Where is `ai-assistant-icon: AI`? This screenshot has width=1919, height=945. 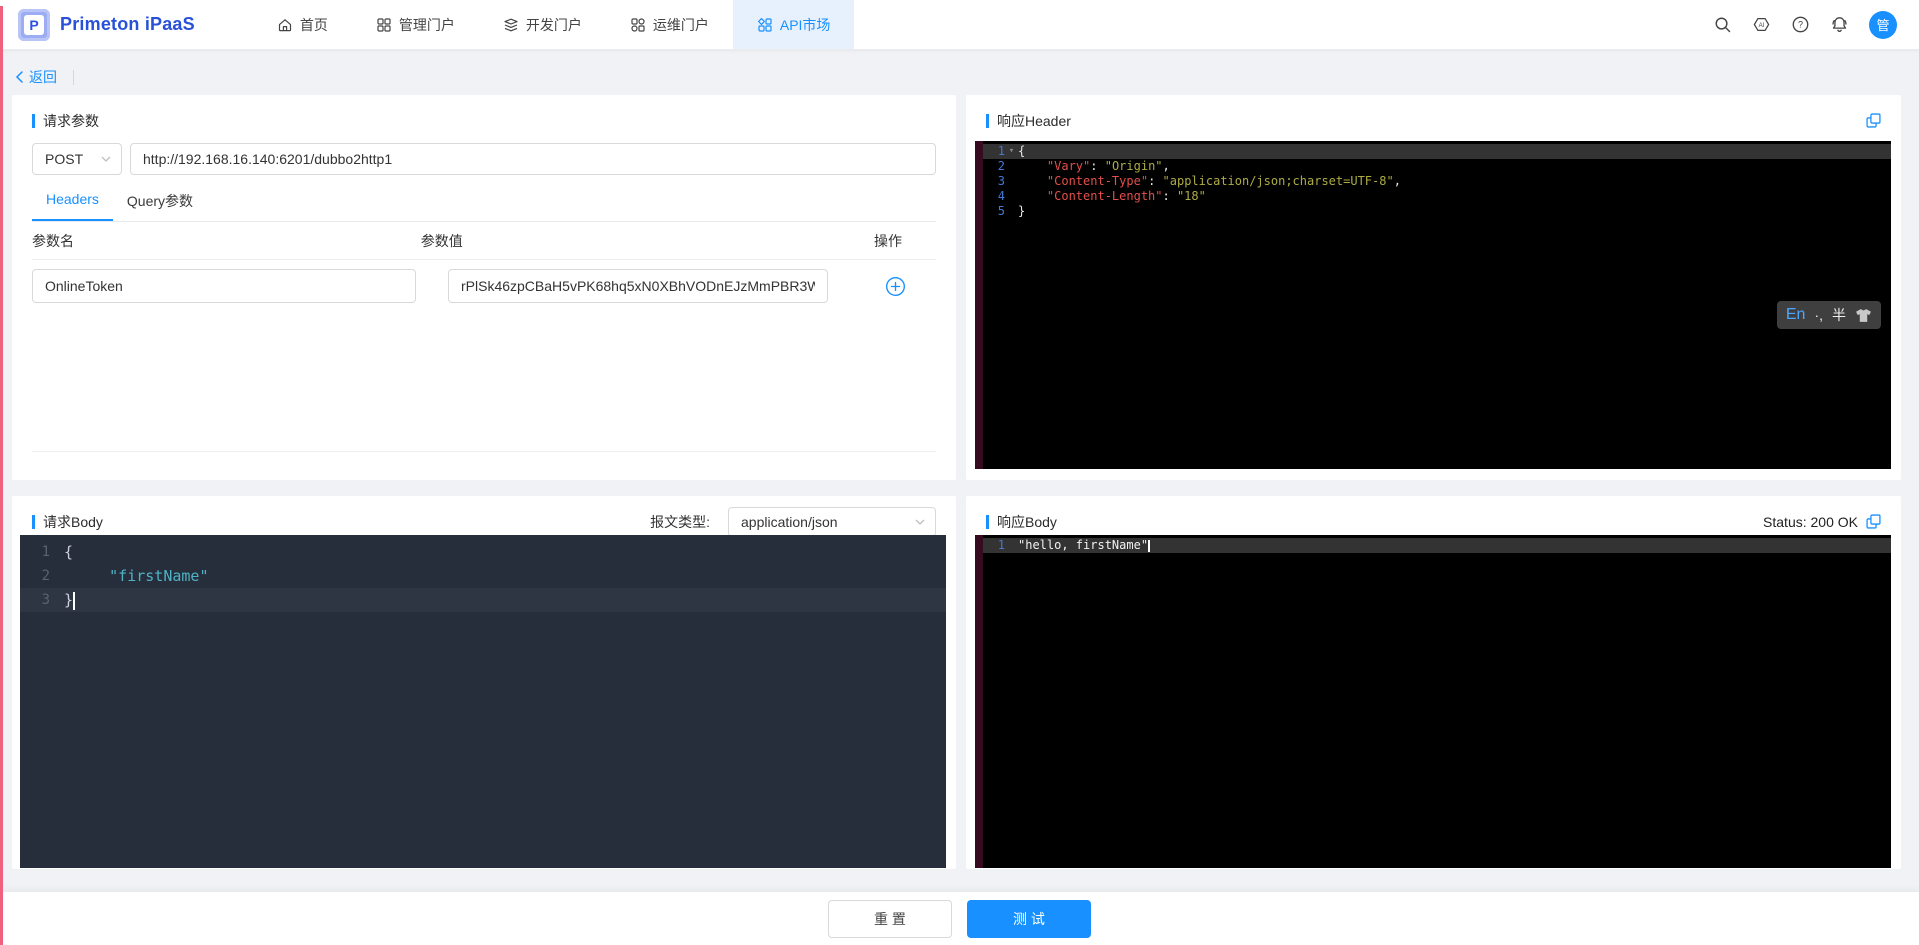 ai-assistant-icon: AI is located at coordinates (1761, 24).